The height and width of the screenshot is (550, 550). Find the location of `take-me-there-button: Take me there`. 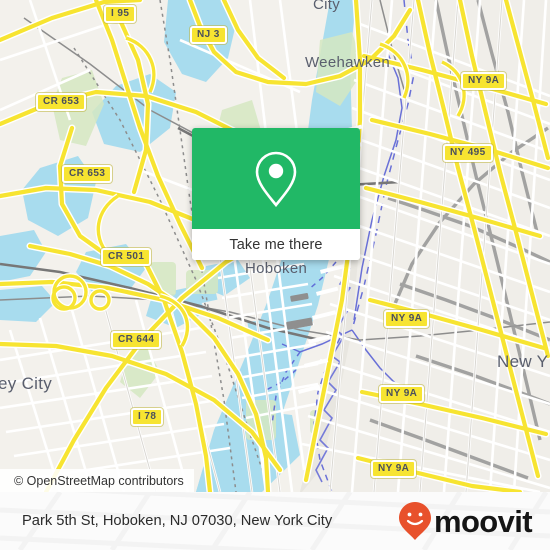

take-me-there-button: Take me there is located at coordinates (276, 244).